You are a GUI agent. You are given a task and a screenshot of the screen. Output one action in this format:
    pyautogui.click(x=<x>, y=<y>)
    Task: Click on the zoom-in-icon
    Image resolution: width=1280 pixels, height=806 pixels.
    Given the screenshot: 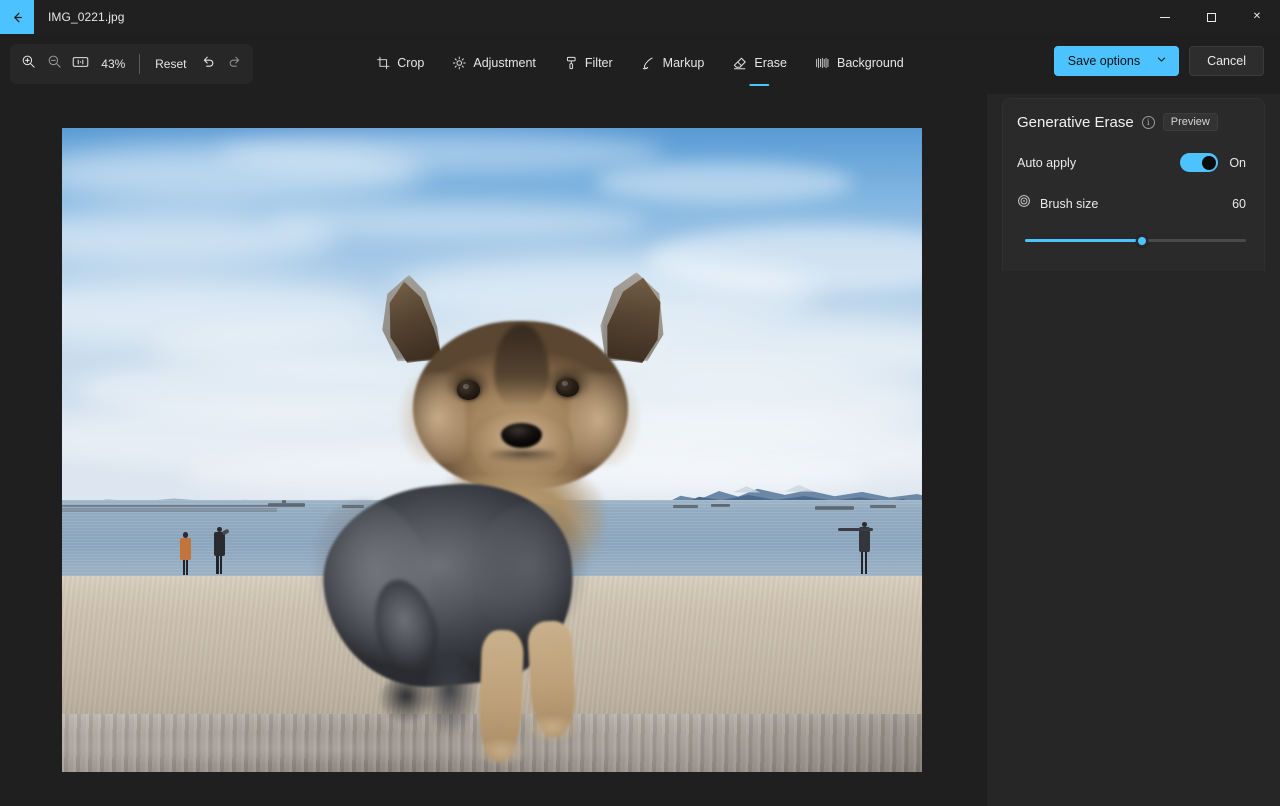 What is the action you would take?
    pyautogui.click(x=28, y=64)
    